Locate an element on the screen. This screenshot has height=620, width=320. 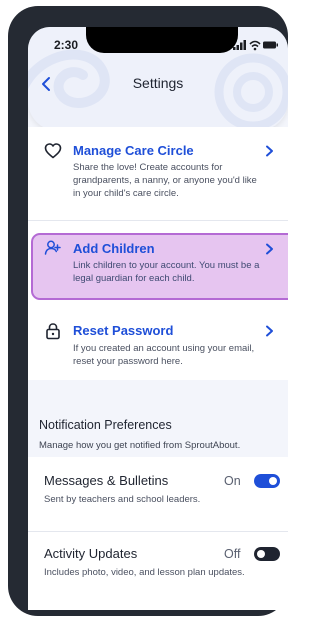
lock-icon is located at coordinates (53, 331).